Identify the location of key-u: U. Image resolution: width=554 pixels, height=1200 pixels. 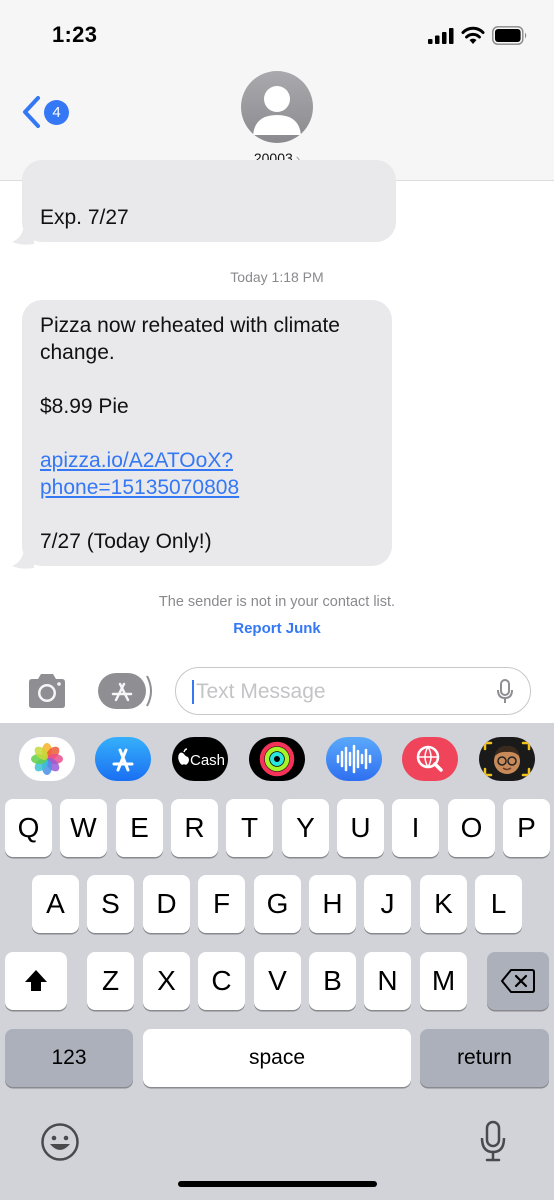
(360, 828).